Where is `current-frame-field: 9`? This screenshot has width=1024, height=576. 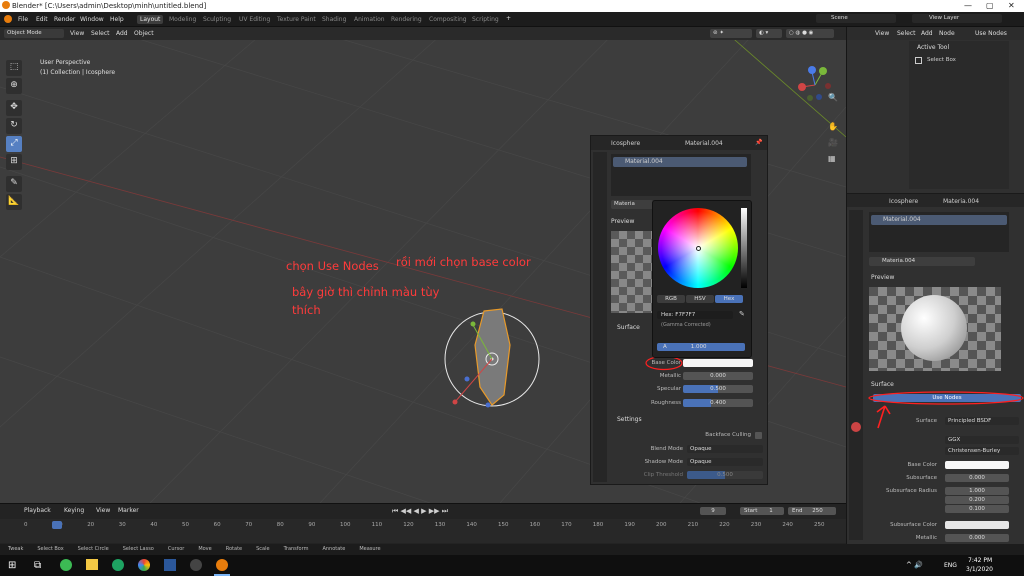 current-frame-field: 9 is located at coordinates (713, 511).